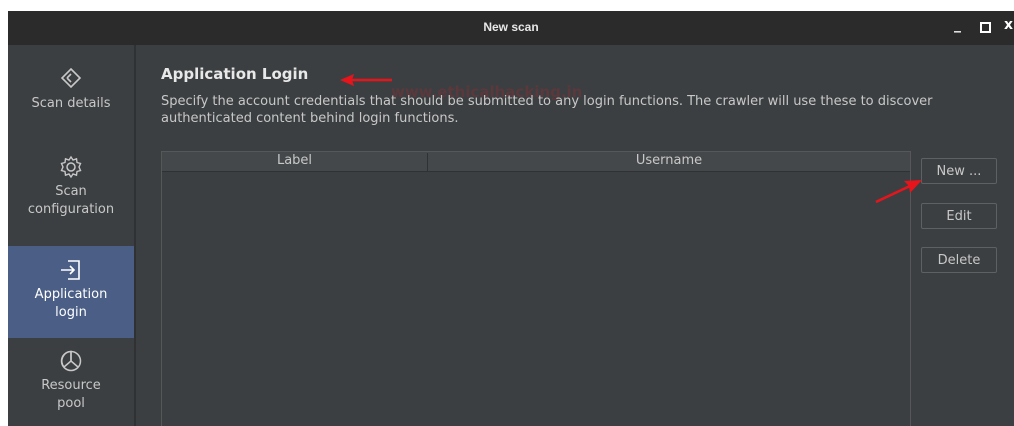 The height and width of the screenshot is (426, 1014). What do you see at coordinates (71, 394) in the screenshot?
I see `sidebar-item-label: Resource pool` at bounding box center [71, 394].